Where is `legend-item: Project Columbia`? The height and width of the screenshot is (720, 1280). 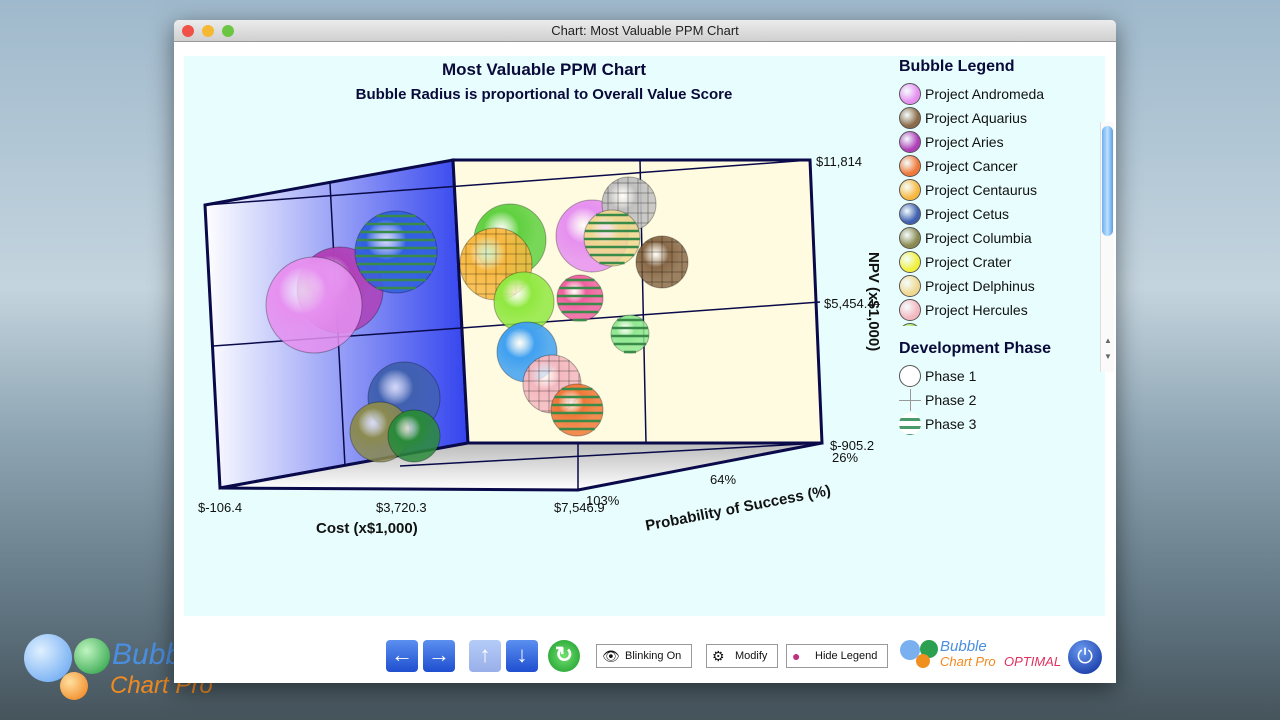 legend-item: Project Columbia is located at coordinates (1004, 238).